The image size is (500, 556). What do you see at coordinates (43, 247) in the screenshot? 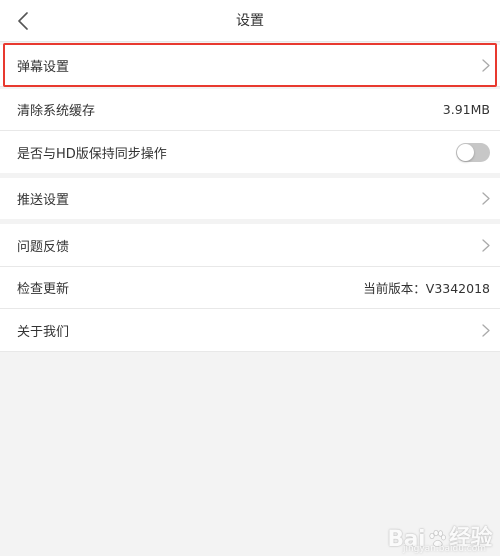
I see `feedback-label: 问题反馈` at bounding box center [43, 247].